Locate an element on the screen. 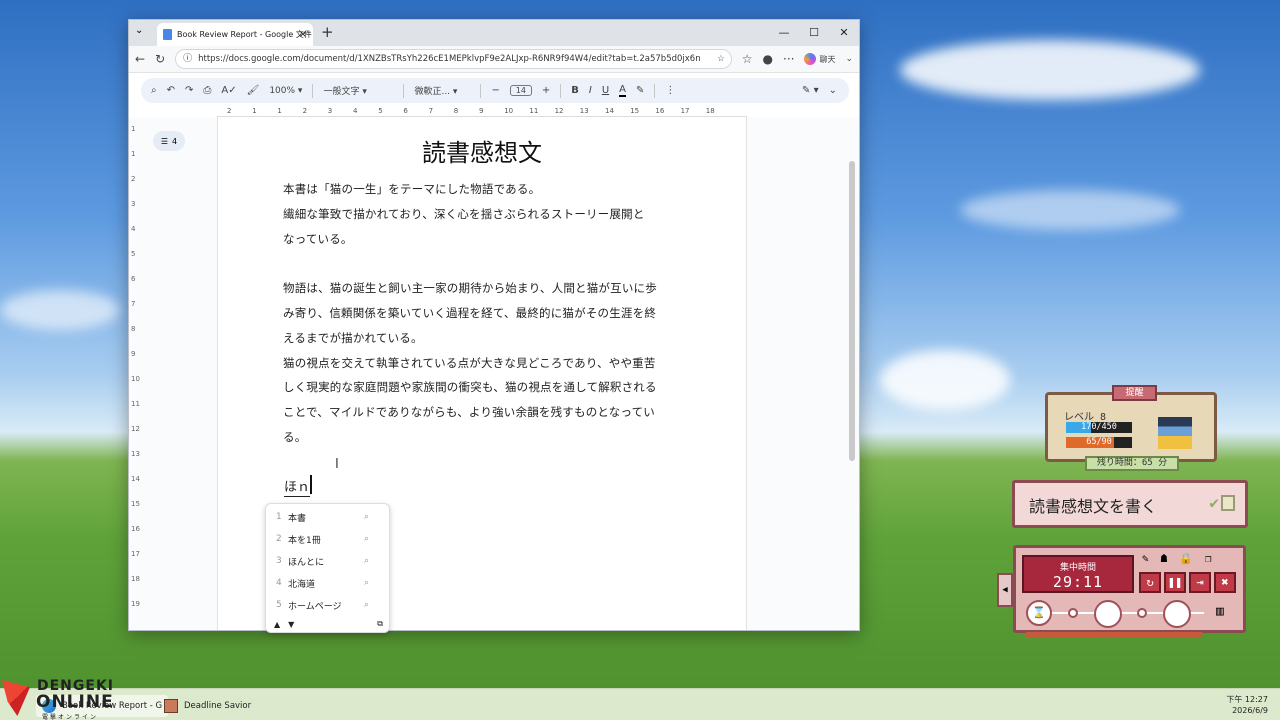 The image size is (1280, 720). back-icon: ← is located at coordinates (140, 59).